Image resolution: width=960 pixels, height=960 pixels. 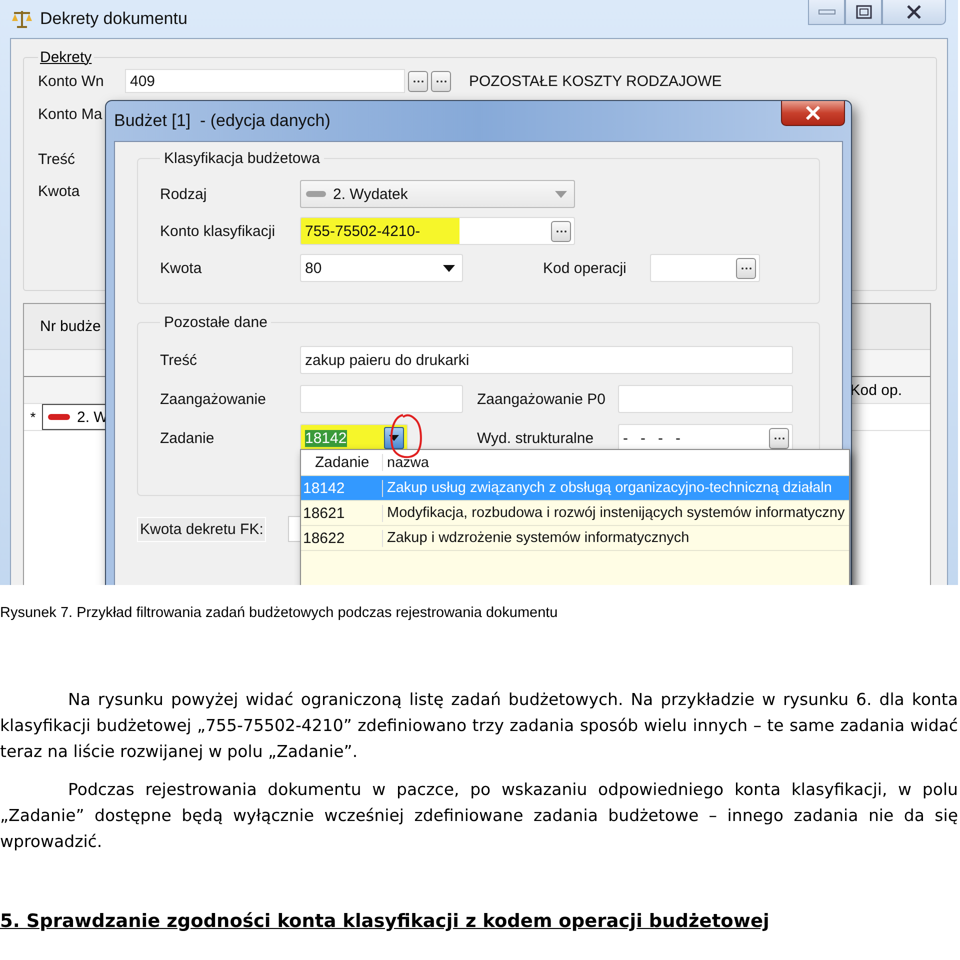 What do you see at coordinates (541, 399) in the screenshot?
I see `field-label: Zaangażowanie P0` at bounding box center [541, 399].